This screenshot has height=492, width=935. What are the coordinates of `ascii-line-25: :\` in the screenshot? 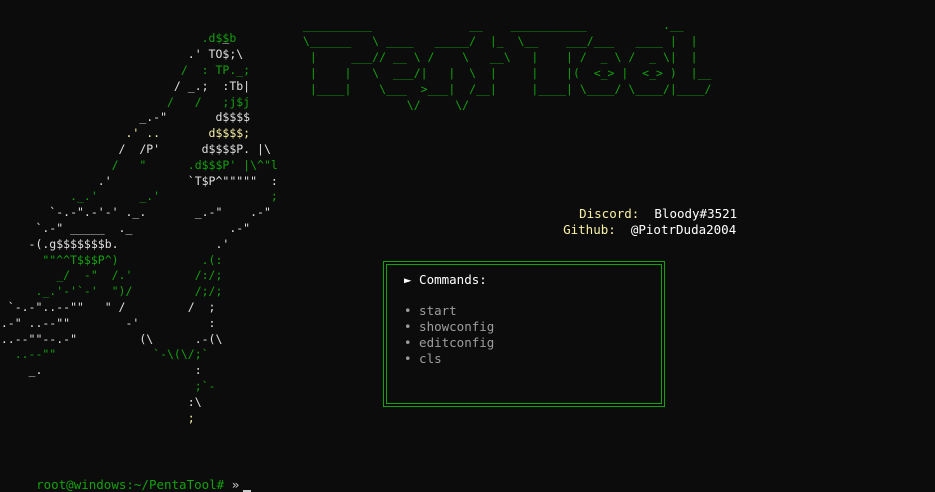 It's located at (101, 402).